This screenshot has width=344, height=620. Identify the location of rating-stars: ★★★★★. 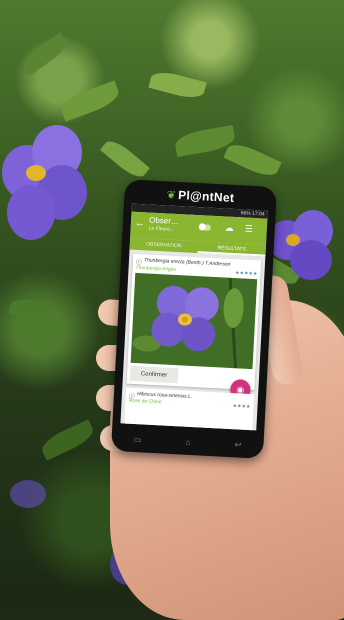
(246, 274).